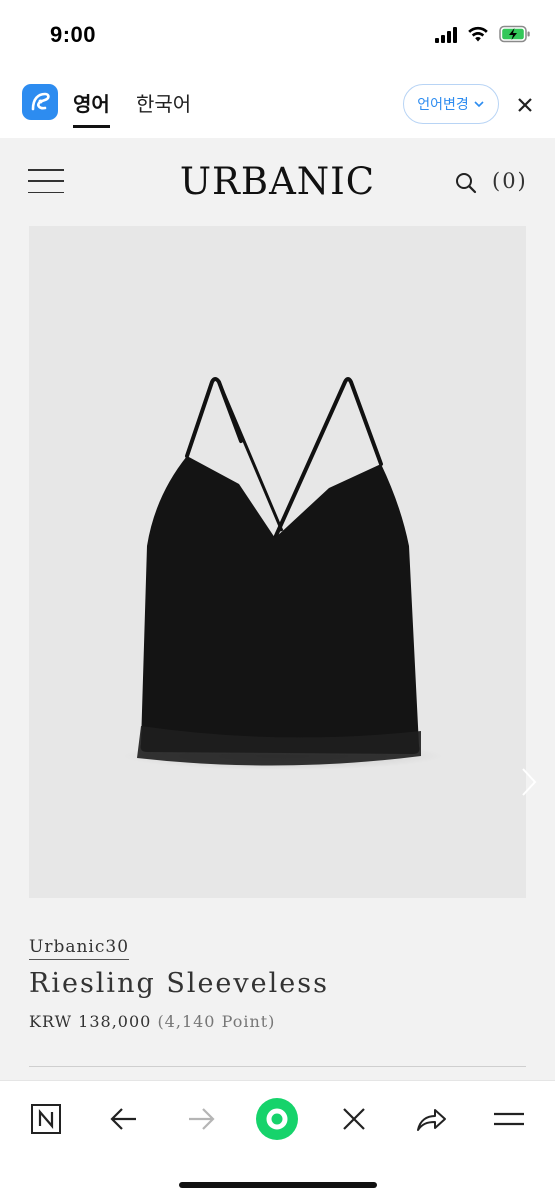 Image resolution: width=555 pixels, height=1200 pixels. I want to click on naver-home-icon, so click(46, 1119).